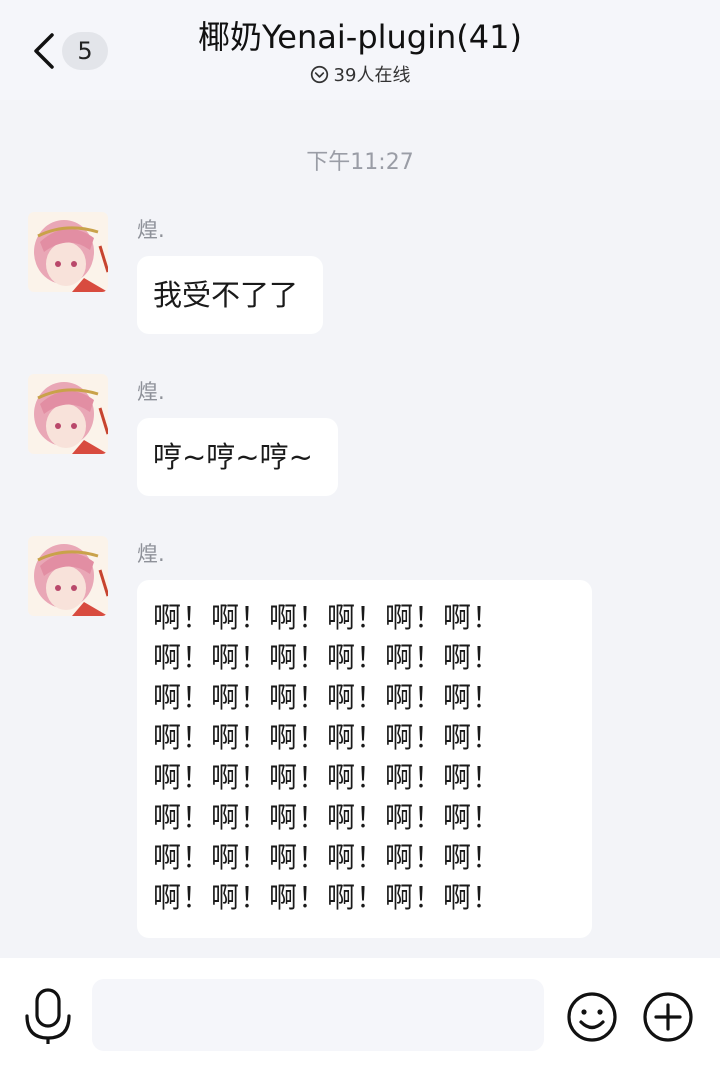  I want to click on online-count-text: 39人在线, so click(372, 75).